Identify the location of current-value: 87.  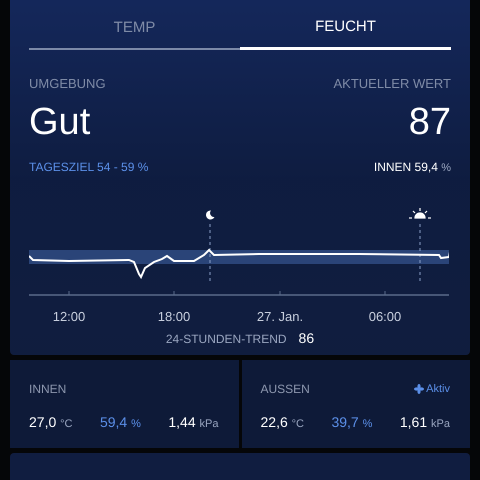
(429, 122).